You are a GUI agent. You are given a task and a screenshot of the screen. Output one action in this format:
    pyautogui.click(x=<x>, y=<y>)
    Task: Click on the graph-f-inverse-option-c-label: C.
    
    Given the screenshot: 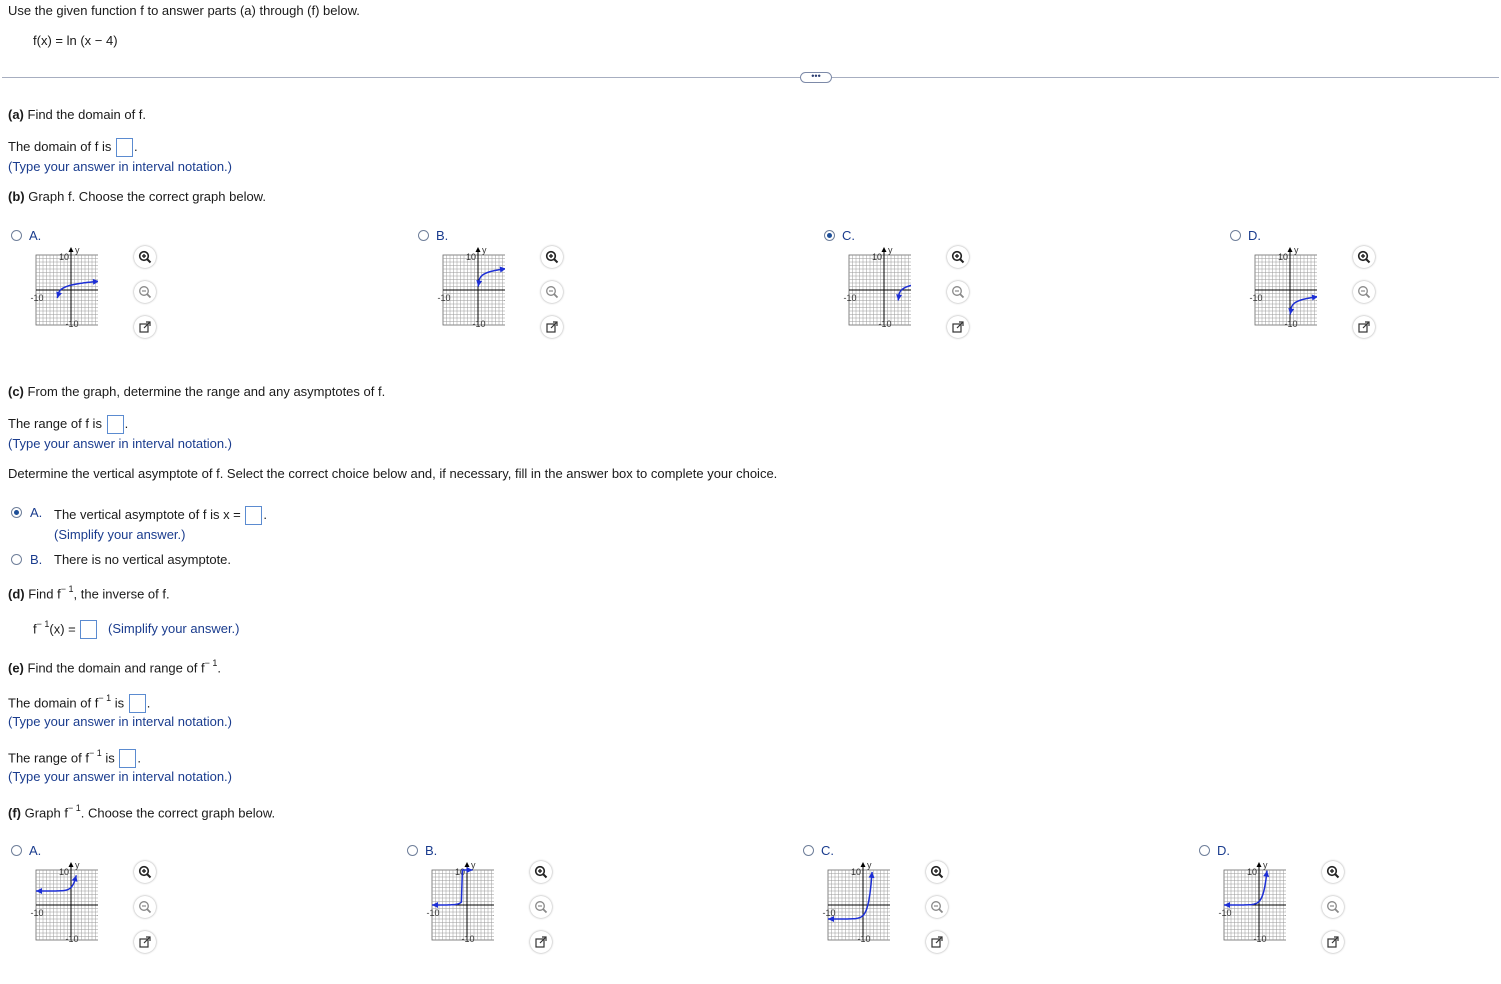 What is the action you would take?
    pyautogui.click(x=827, y=850)
    